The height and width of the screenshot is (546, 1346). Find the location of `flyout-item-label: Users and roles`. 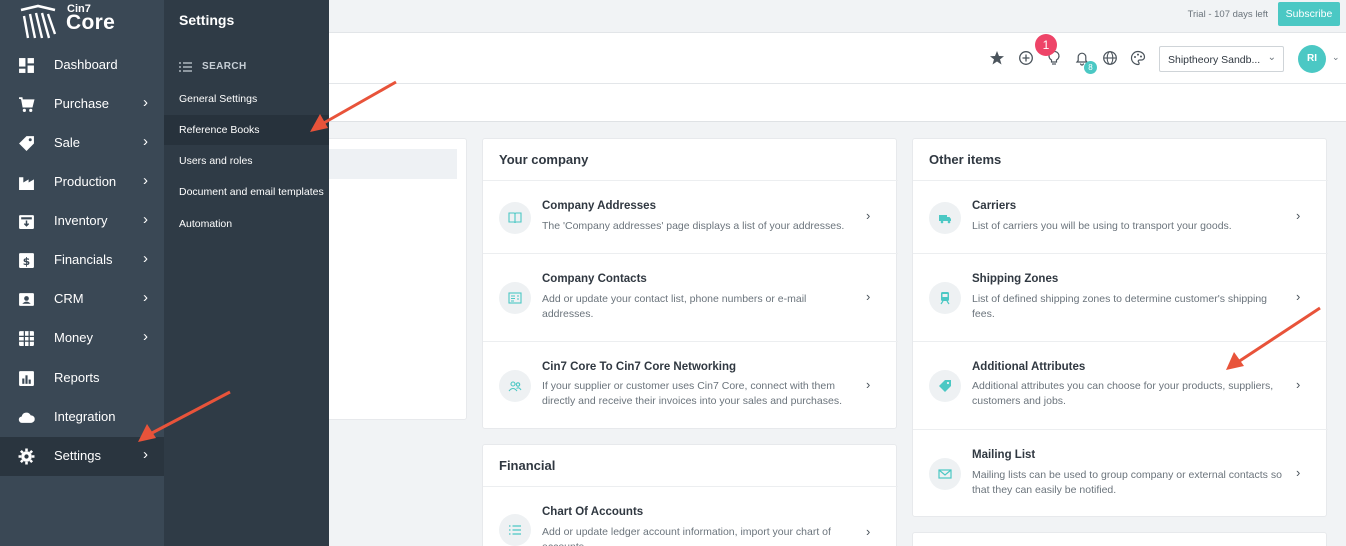

flyout-item-label: Users and roles is located at coordinates (216, 161).